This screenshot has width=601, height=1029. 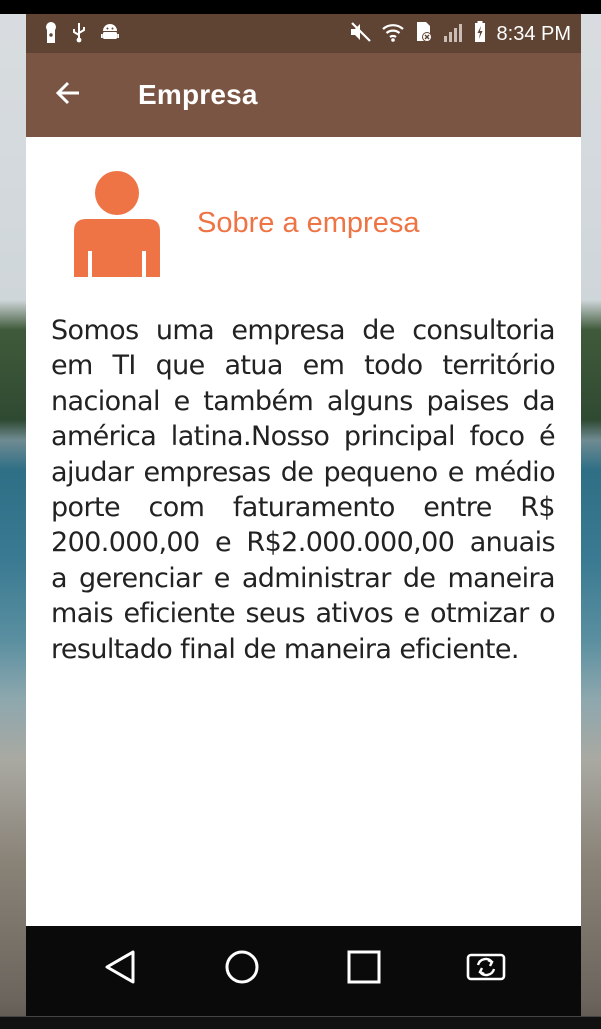 I want to click on device-frame-top, so click(x=300, y=7).